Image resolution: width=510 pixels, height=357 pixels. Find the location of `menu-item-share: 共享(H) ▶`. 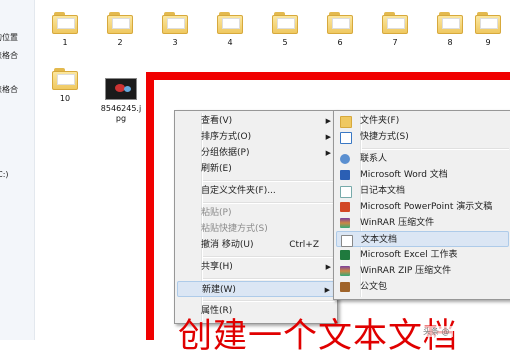

menu-item-share: 共享(H) ▶ is located at coordinates (256, 267).